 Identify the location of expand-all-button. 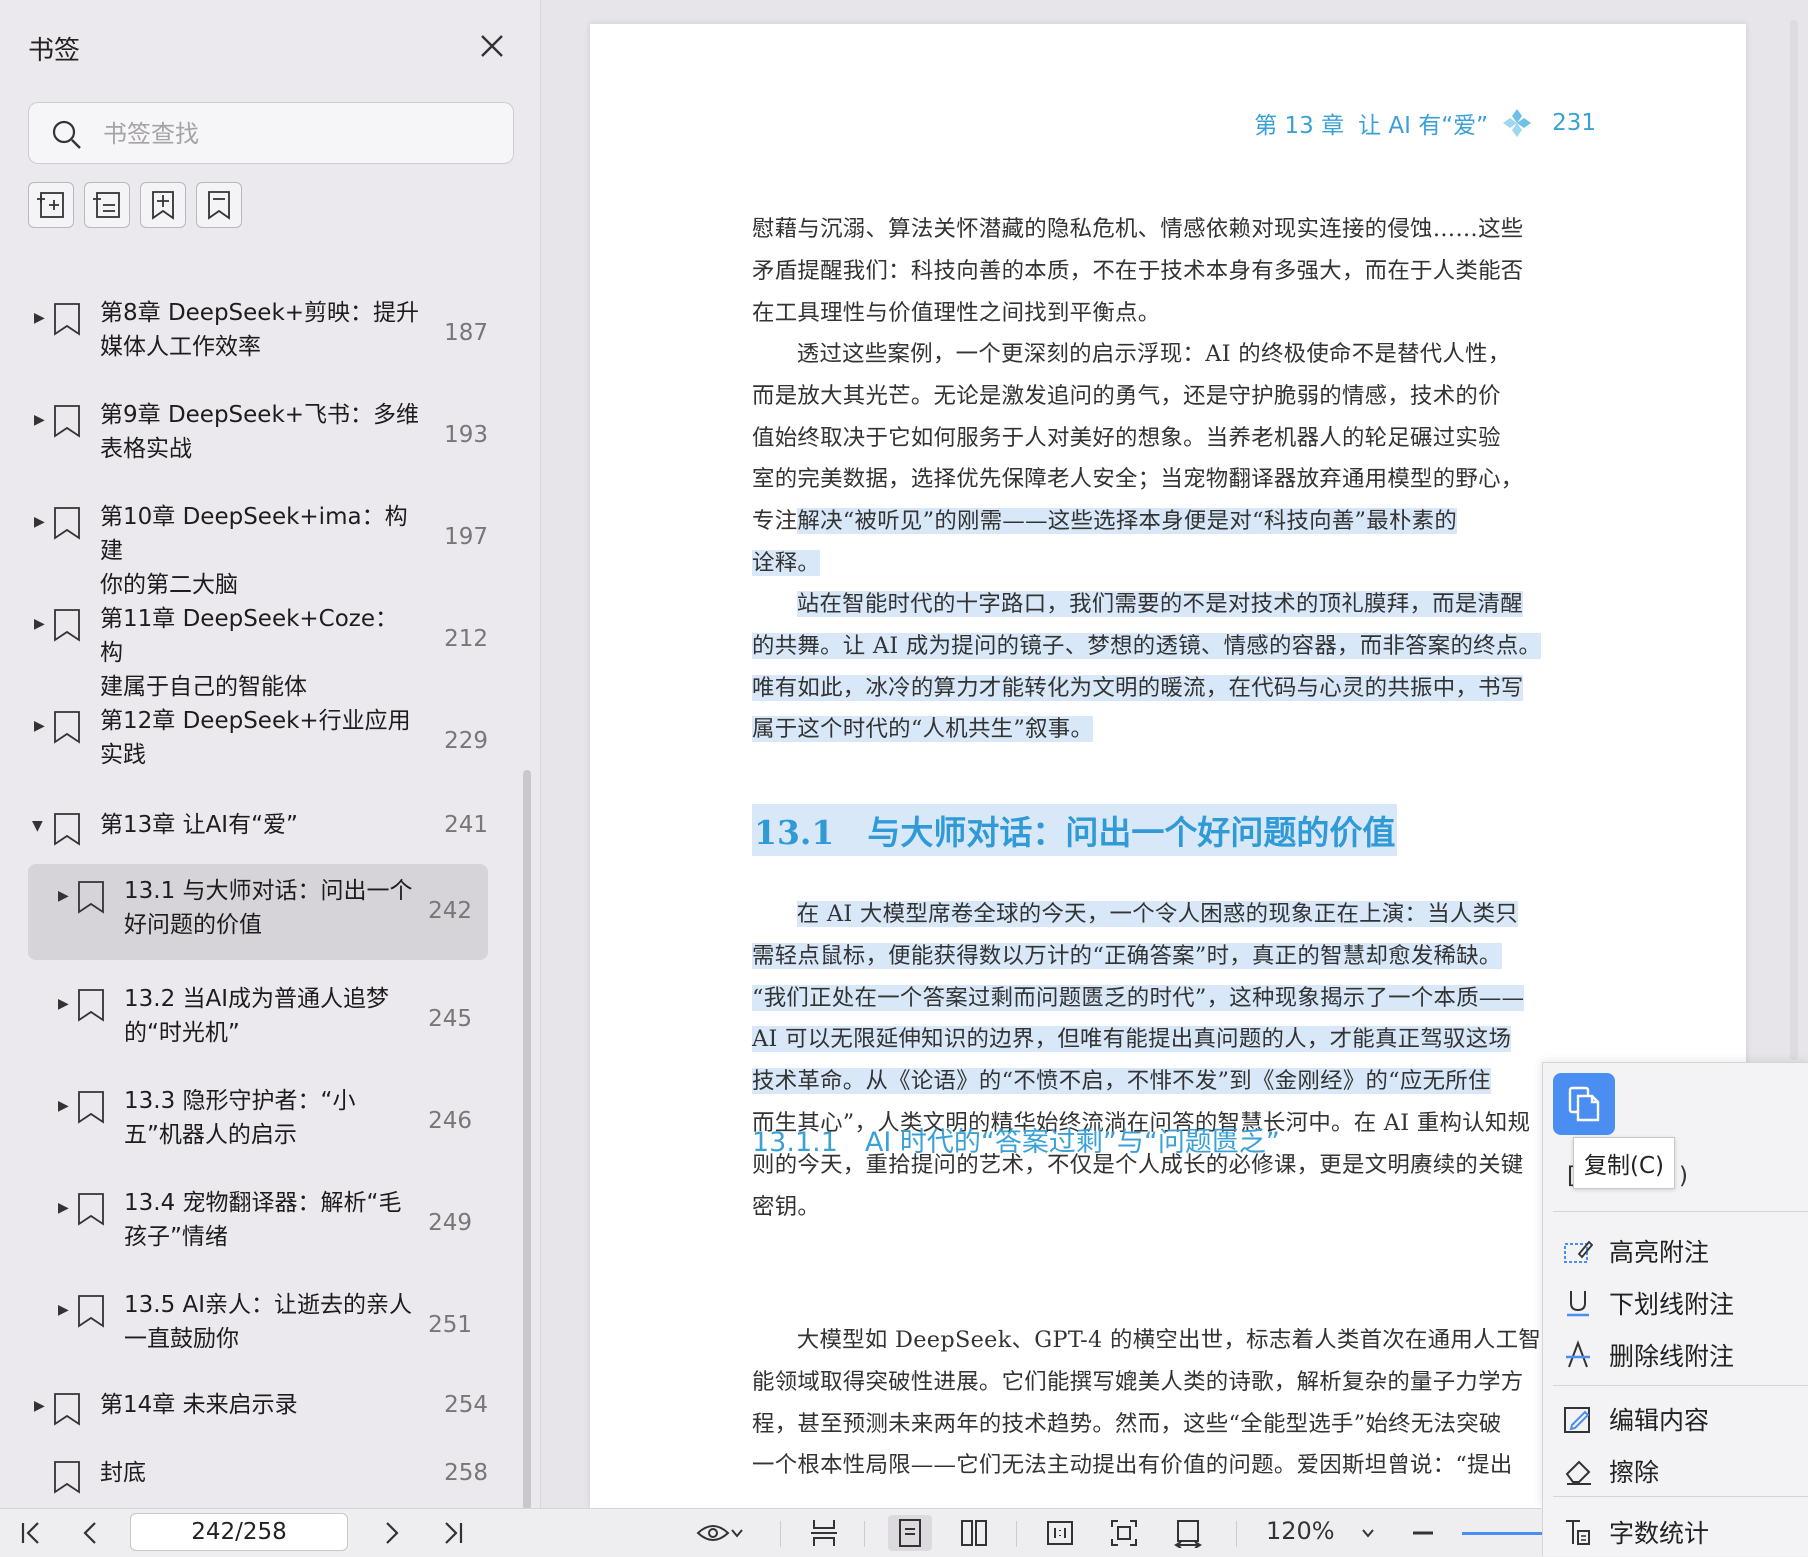
(51, 205).